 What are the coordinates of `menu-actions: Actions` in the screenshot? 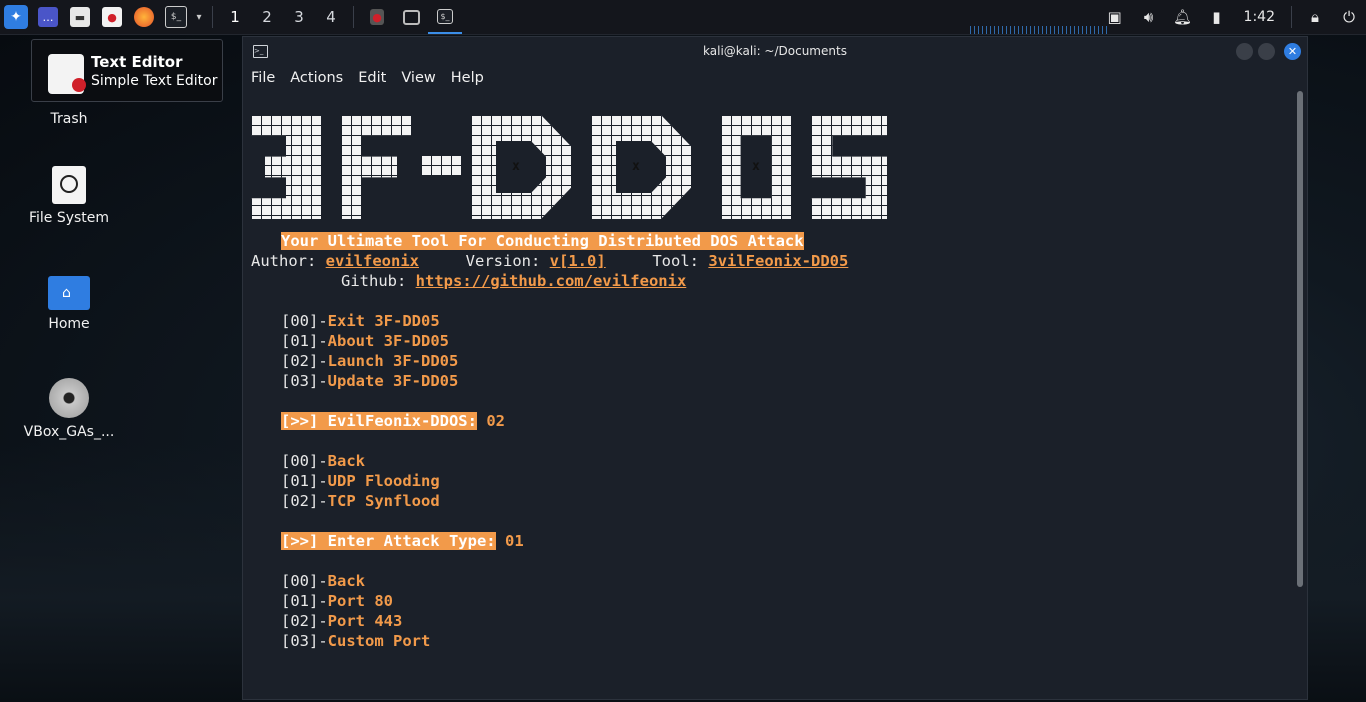 It's located at (316, 78).